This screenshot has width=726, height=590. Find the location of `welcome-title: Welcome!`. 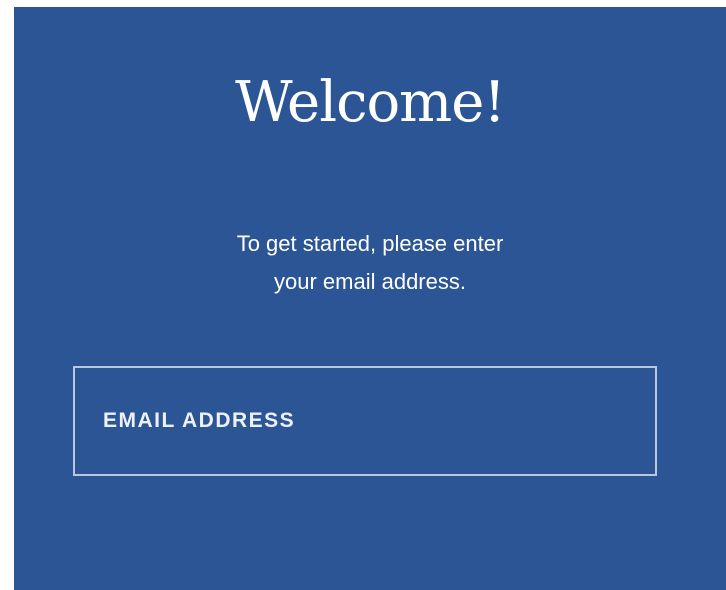

welcome-title: Welcome! is located at coordinates (370, 102).